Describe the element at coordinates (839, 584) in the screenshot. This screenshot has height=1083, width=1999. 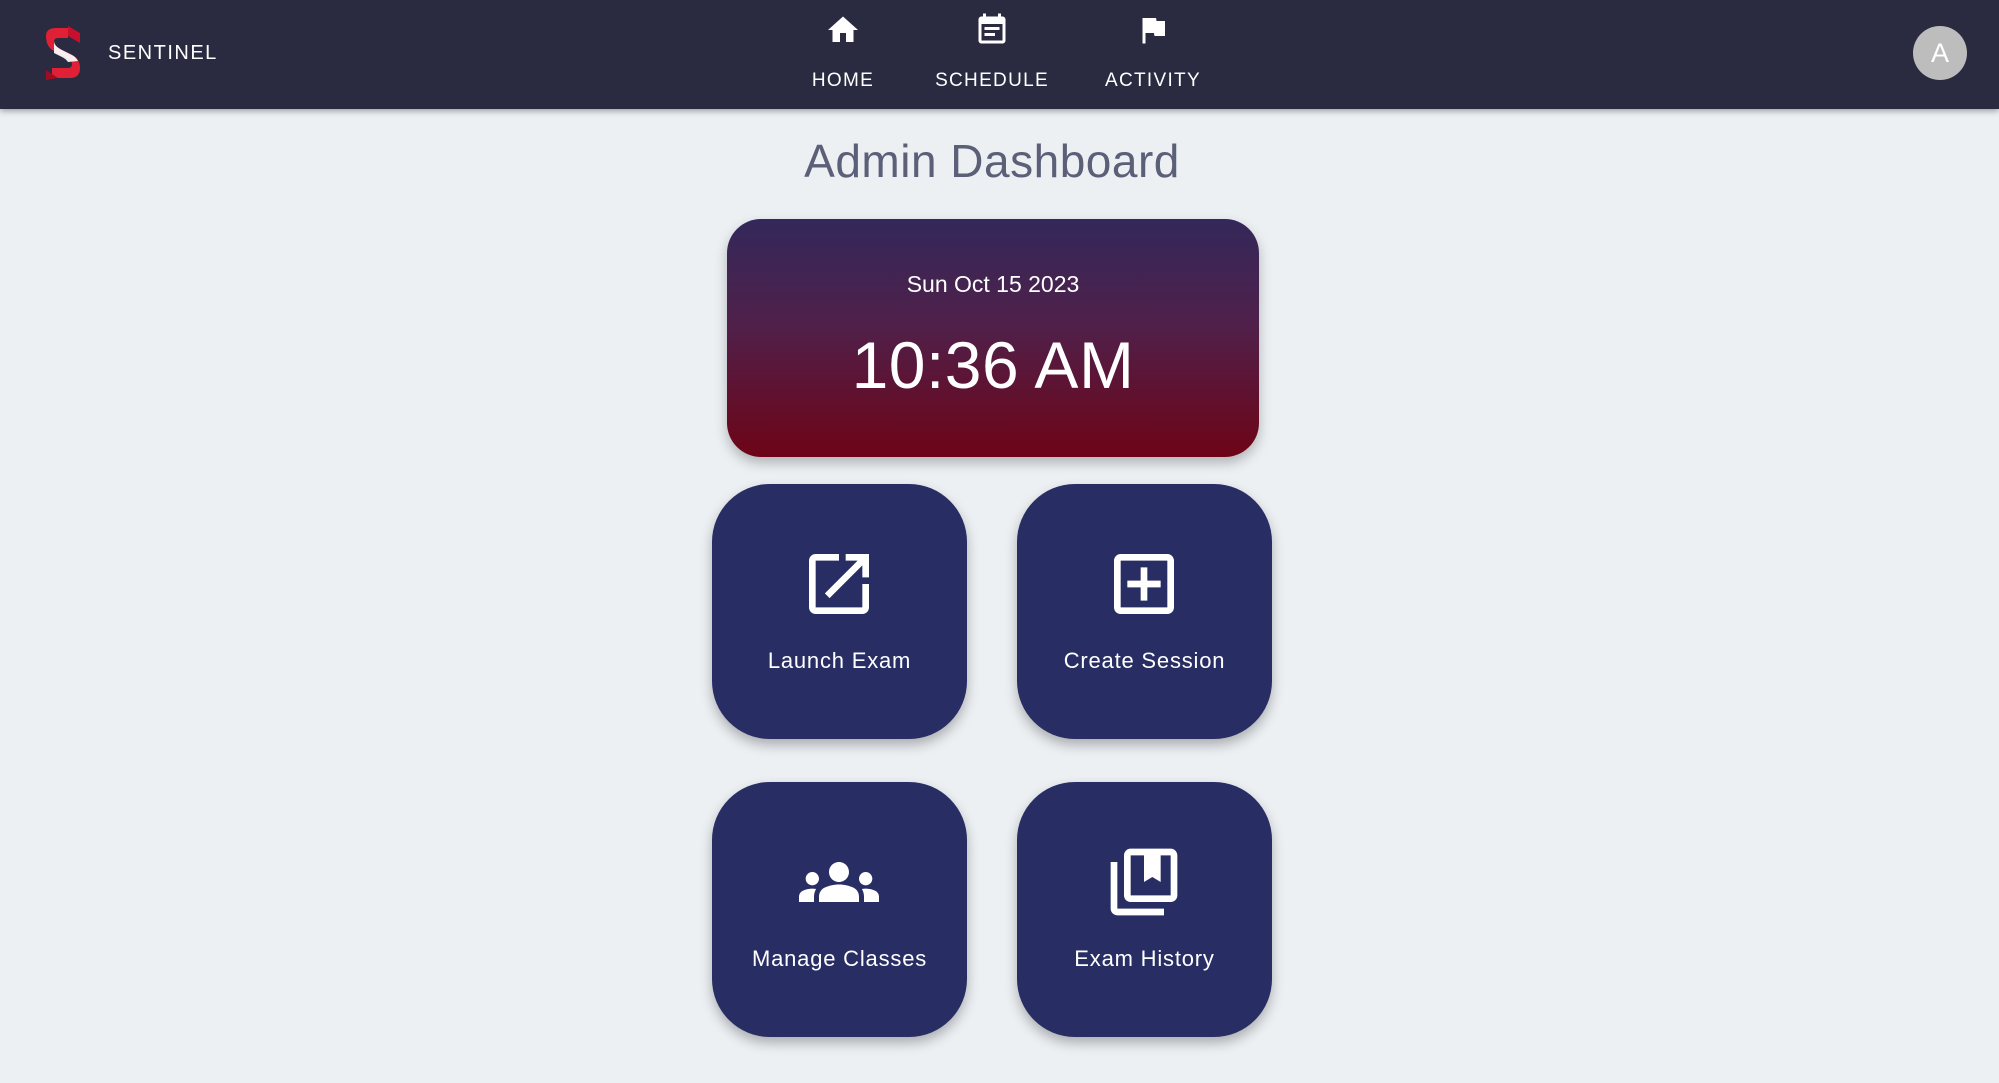
I see `open-in-new-icon` at that location.